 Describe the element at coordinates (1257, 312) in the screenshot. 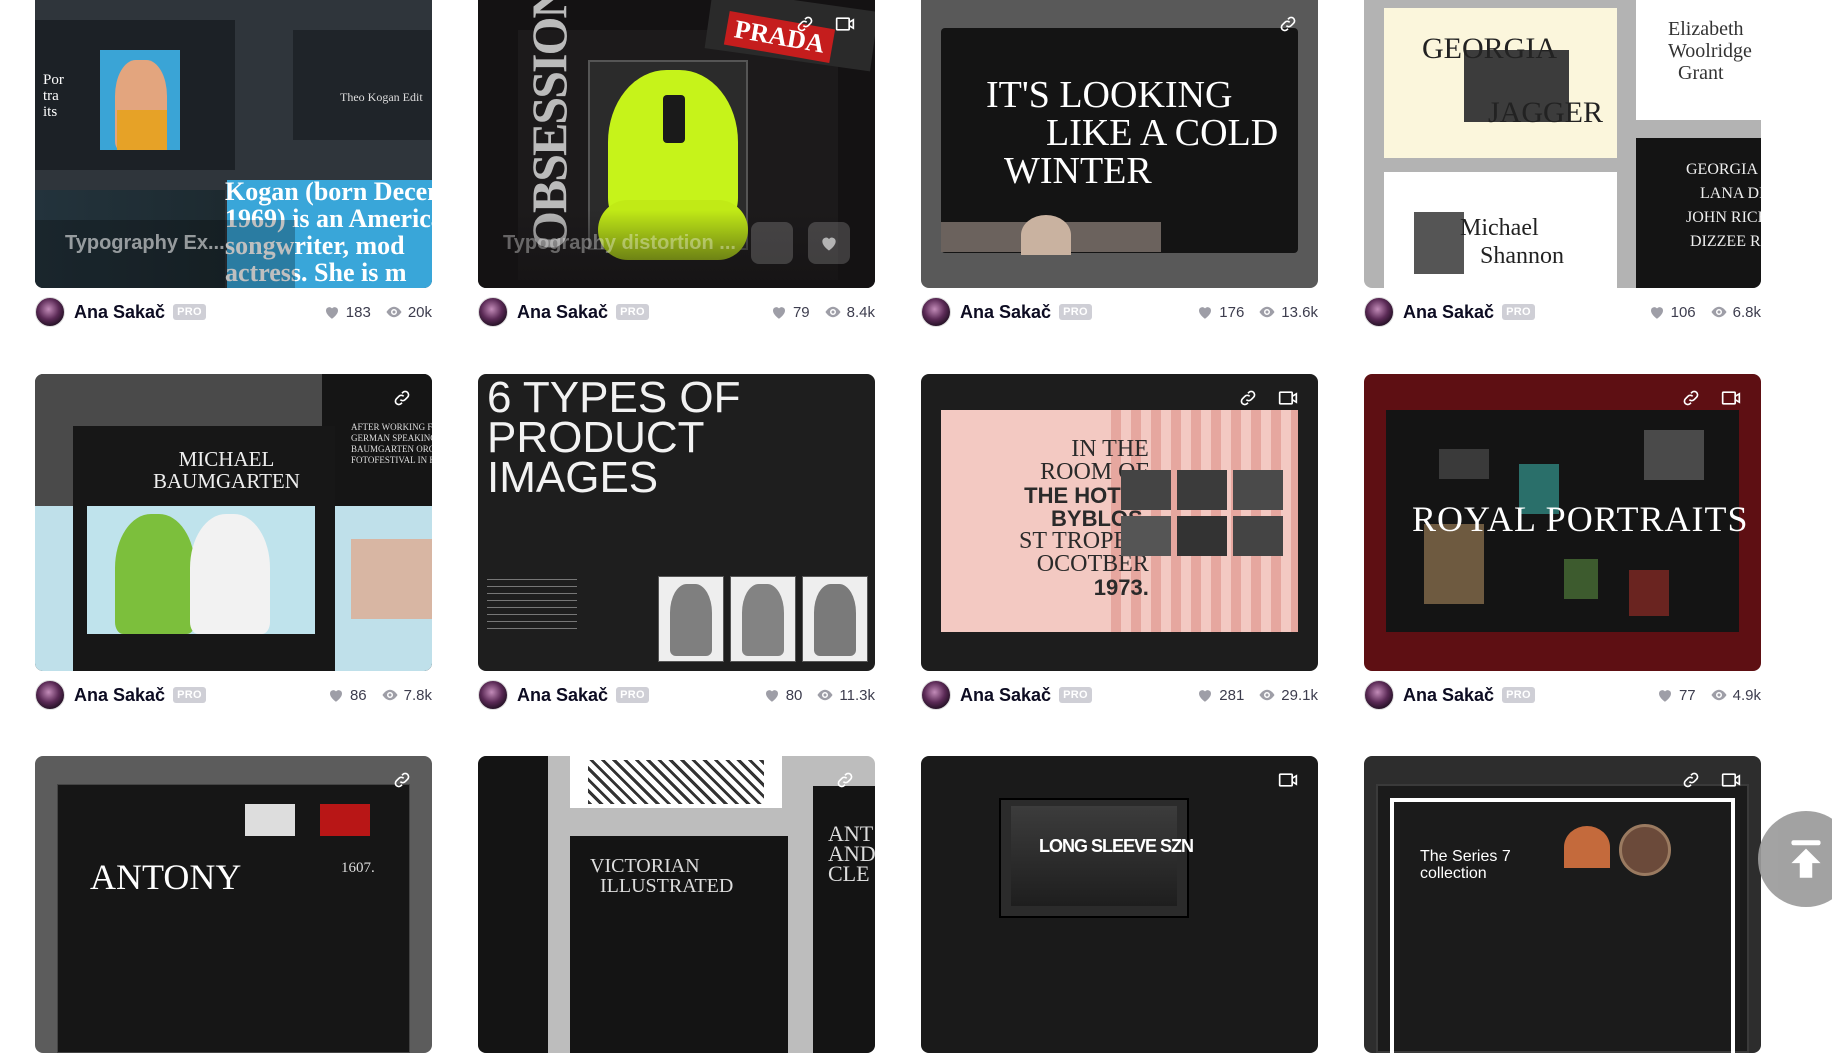

I see `shot-stats: 176 13.6k` at that location.